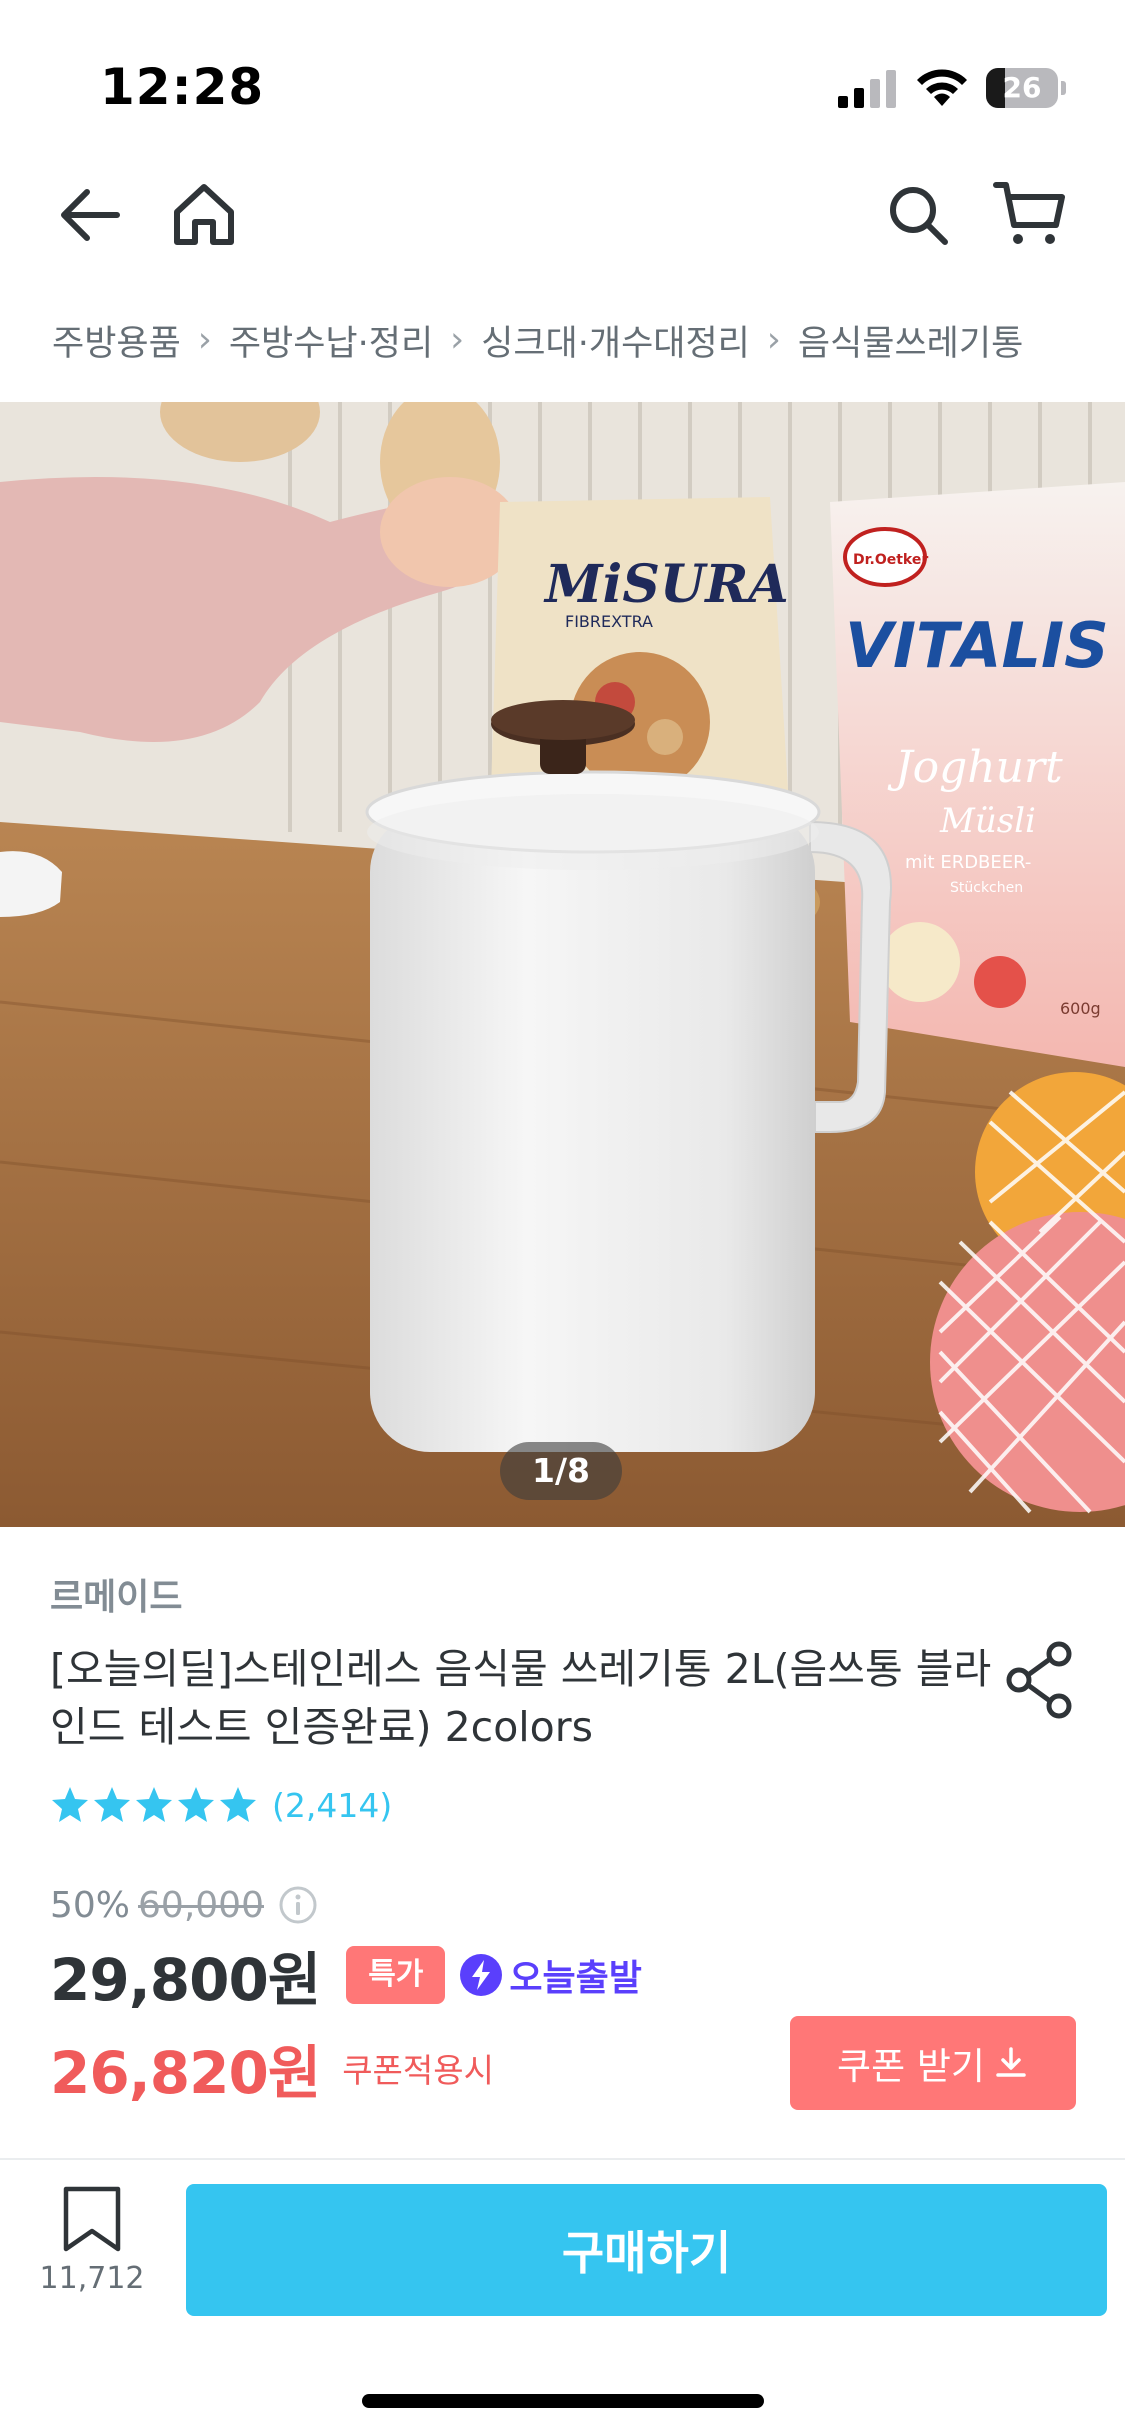 This screenshot has width=1125, height=2436. I want to click on bookmark-icon, so click(92, 2219).